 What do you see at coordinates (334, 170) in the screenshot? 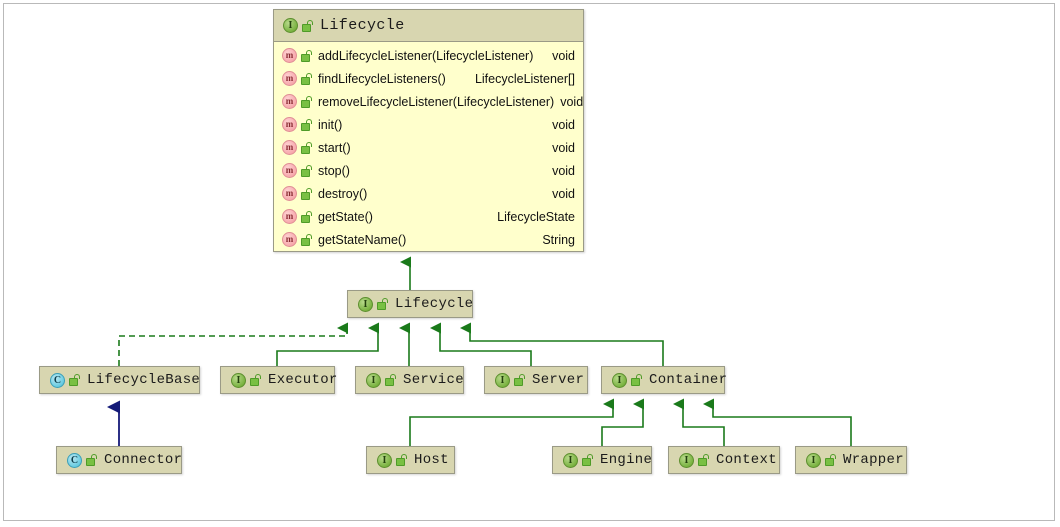
I see `member-signature: stop()` at bounding box center [334, 170].